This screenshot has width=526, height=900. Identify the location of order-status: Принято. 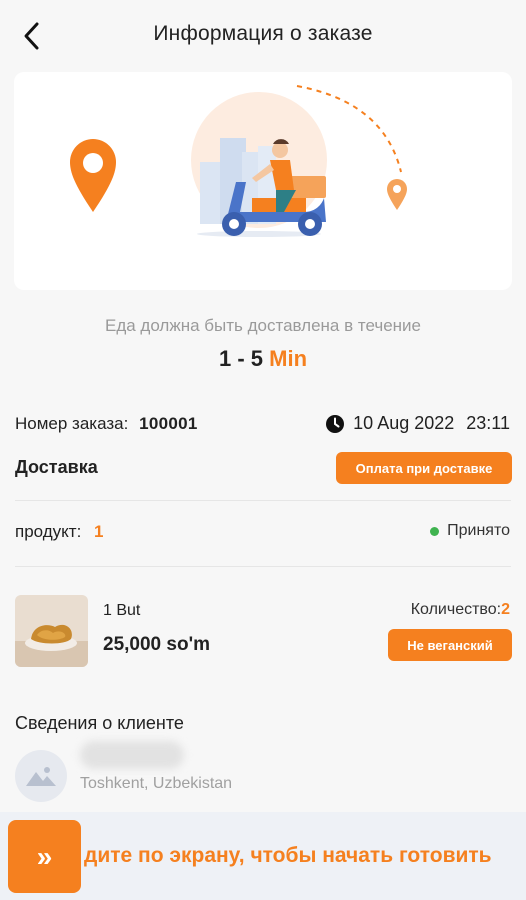
(470, 531).